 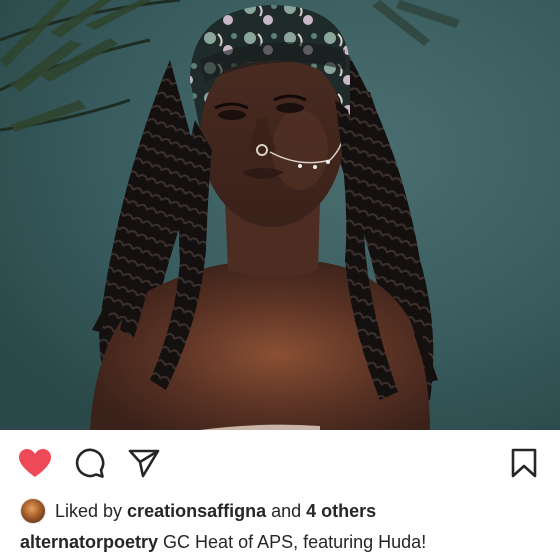 I want to click on likes-prefix: Liked by, so click(x=91, y=510).